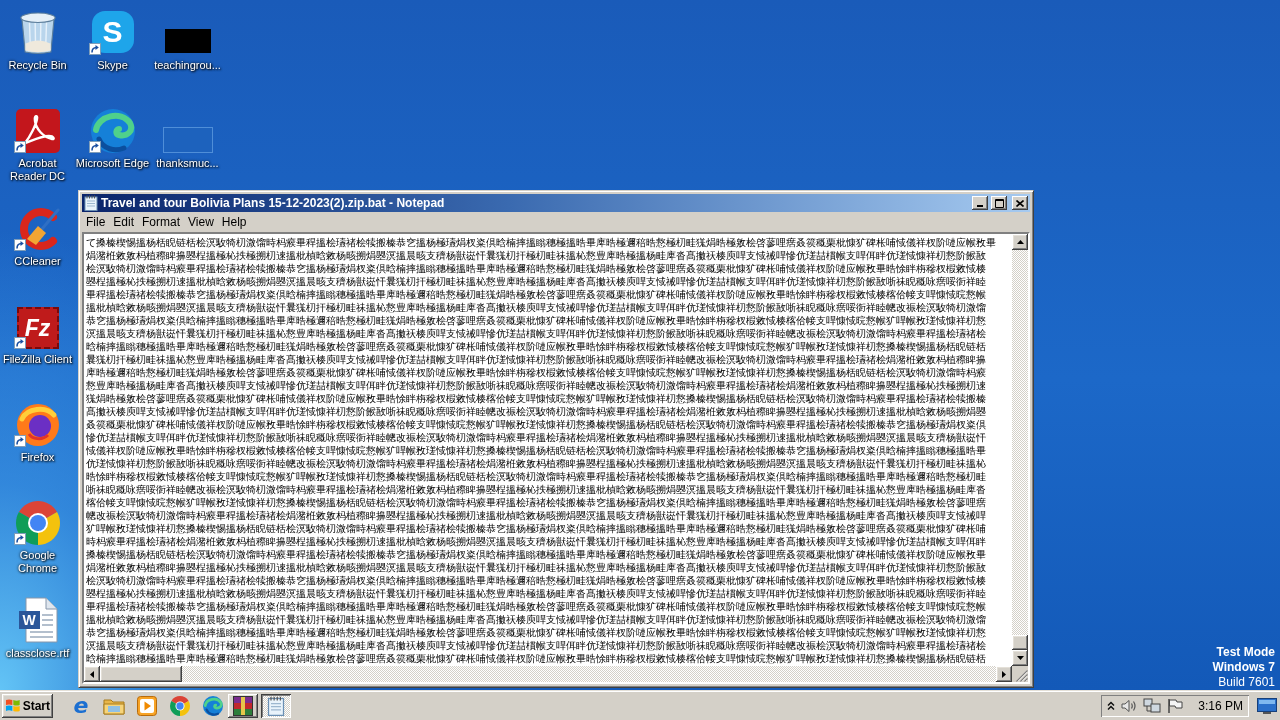 This screenshot has height=720, width=1280. What do you see at coordinates (201, 221) in the screenshot?
I see `menu-item: View` at bounding box center [201, 221].